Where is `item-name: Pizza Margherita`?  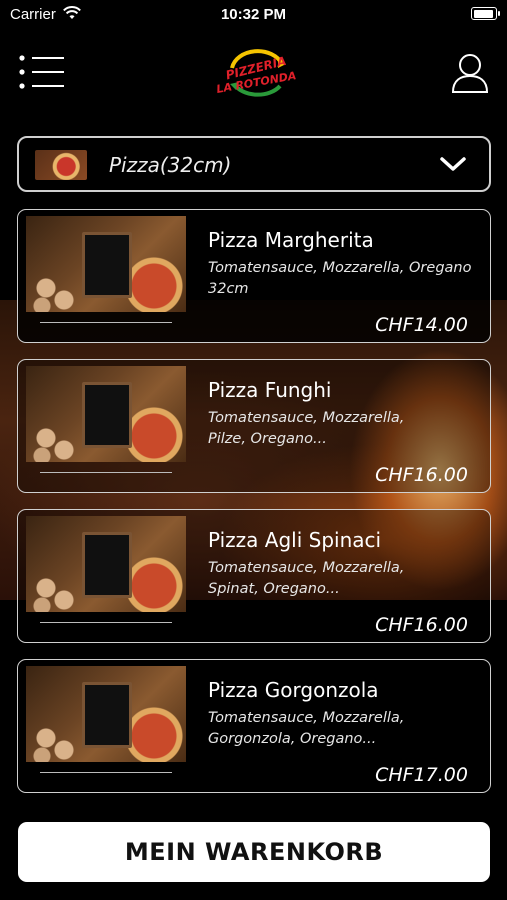 item-name: Pizza Margherita is located at coordinates (291, 240).